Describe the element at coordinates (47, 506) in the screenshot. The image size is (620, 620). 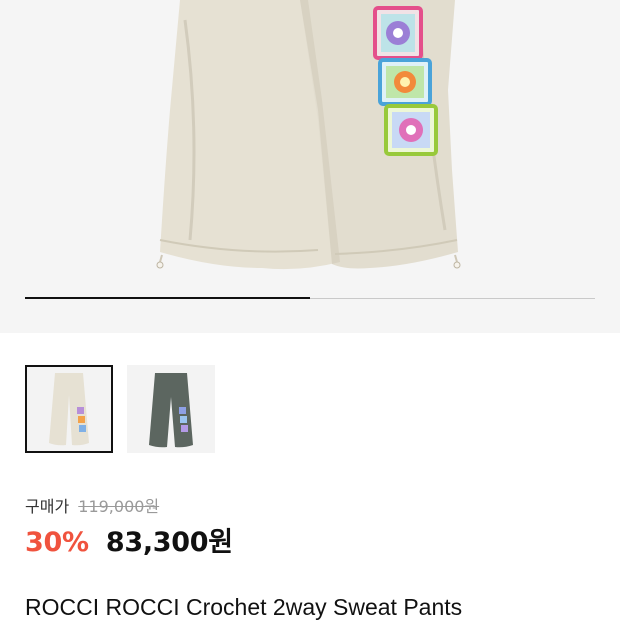
I see `purchase-label: 구매가` at that location.